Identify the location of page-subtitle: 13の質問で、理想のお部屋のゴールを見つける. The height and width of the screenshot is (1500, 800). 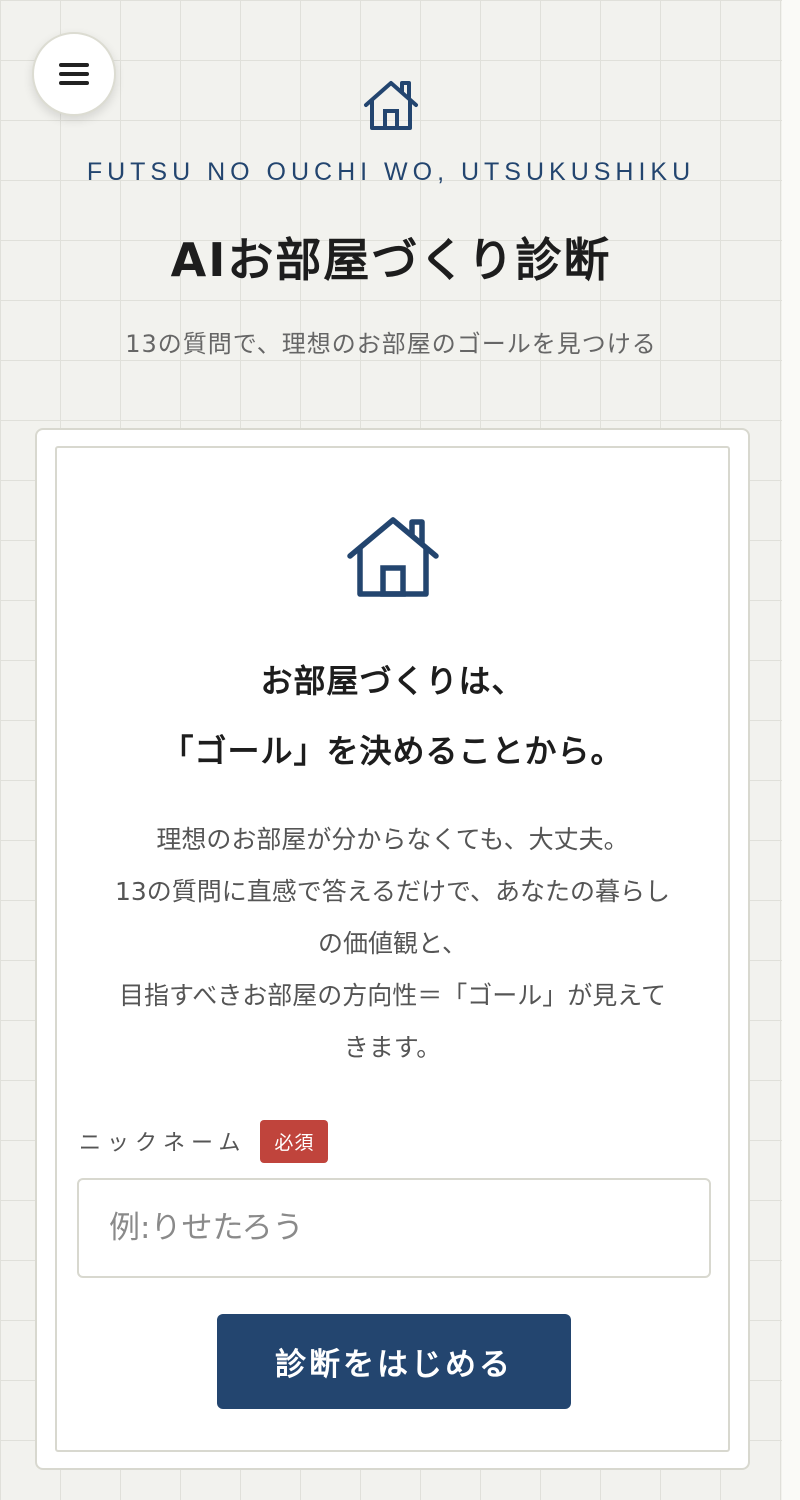
(391, 344).